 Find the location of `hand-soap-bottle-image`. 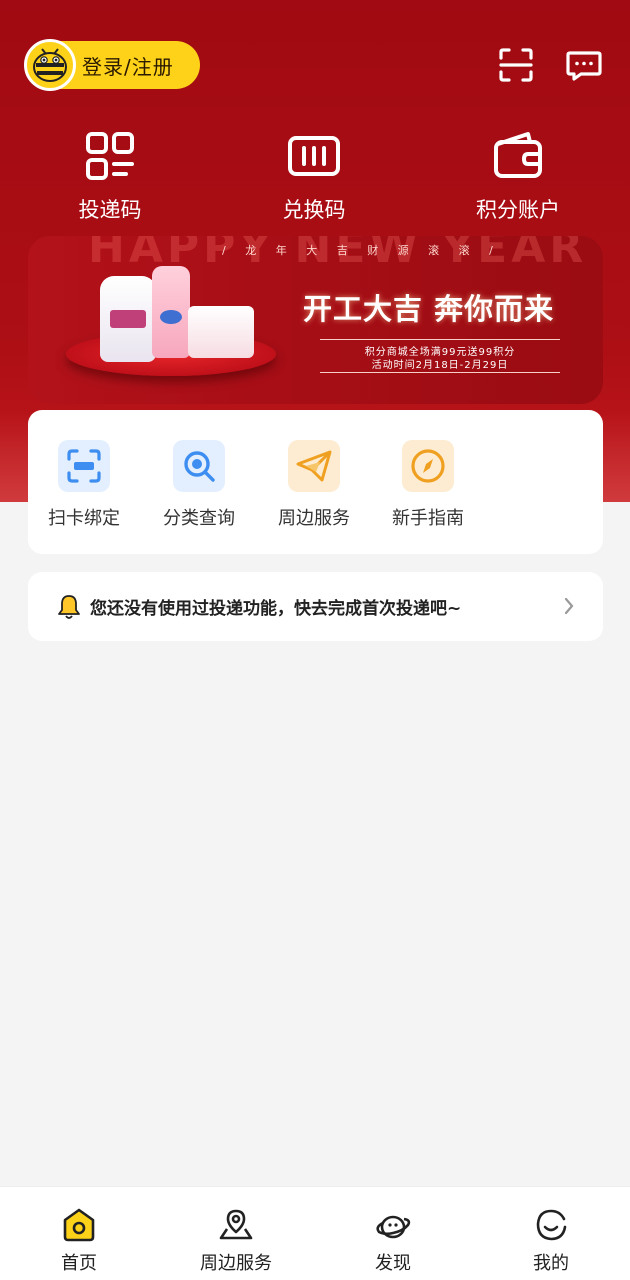

hand-soap-bottle-image is located at coordinates (171, 312).